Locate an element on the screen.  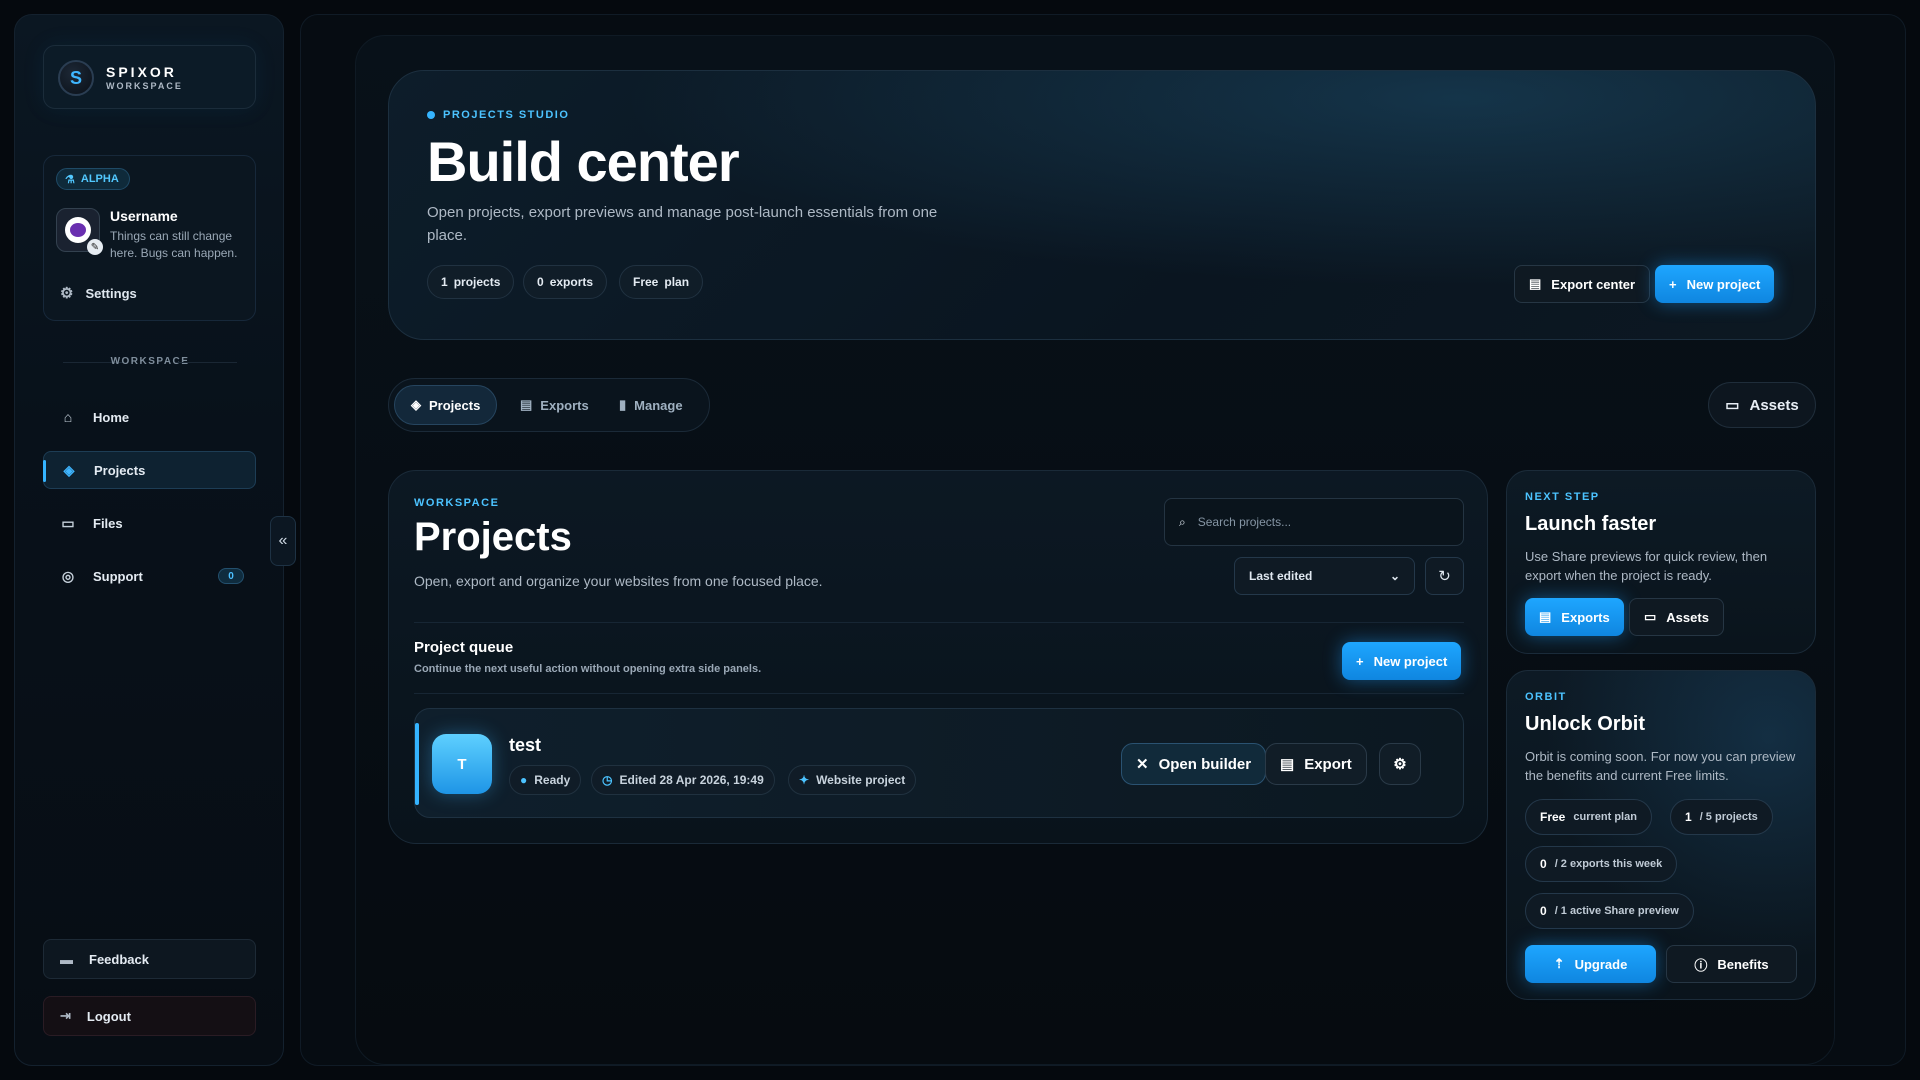
new-project-button: + New project is located at coordinates (1715, 284).